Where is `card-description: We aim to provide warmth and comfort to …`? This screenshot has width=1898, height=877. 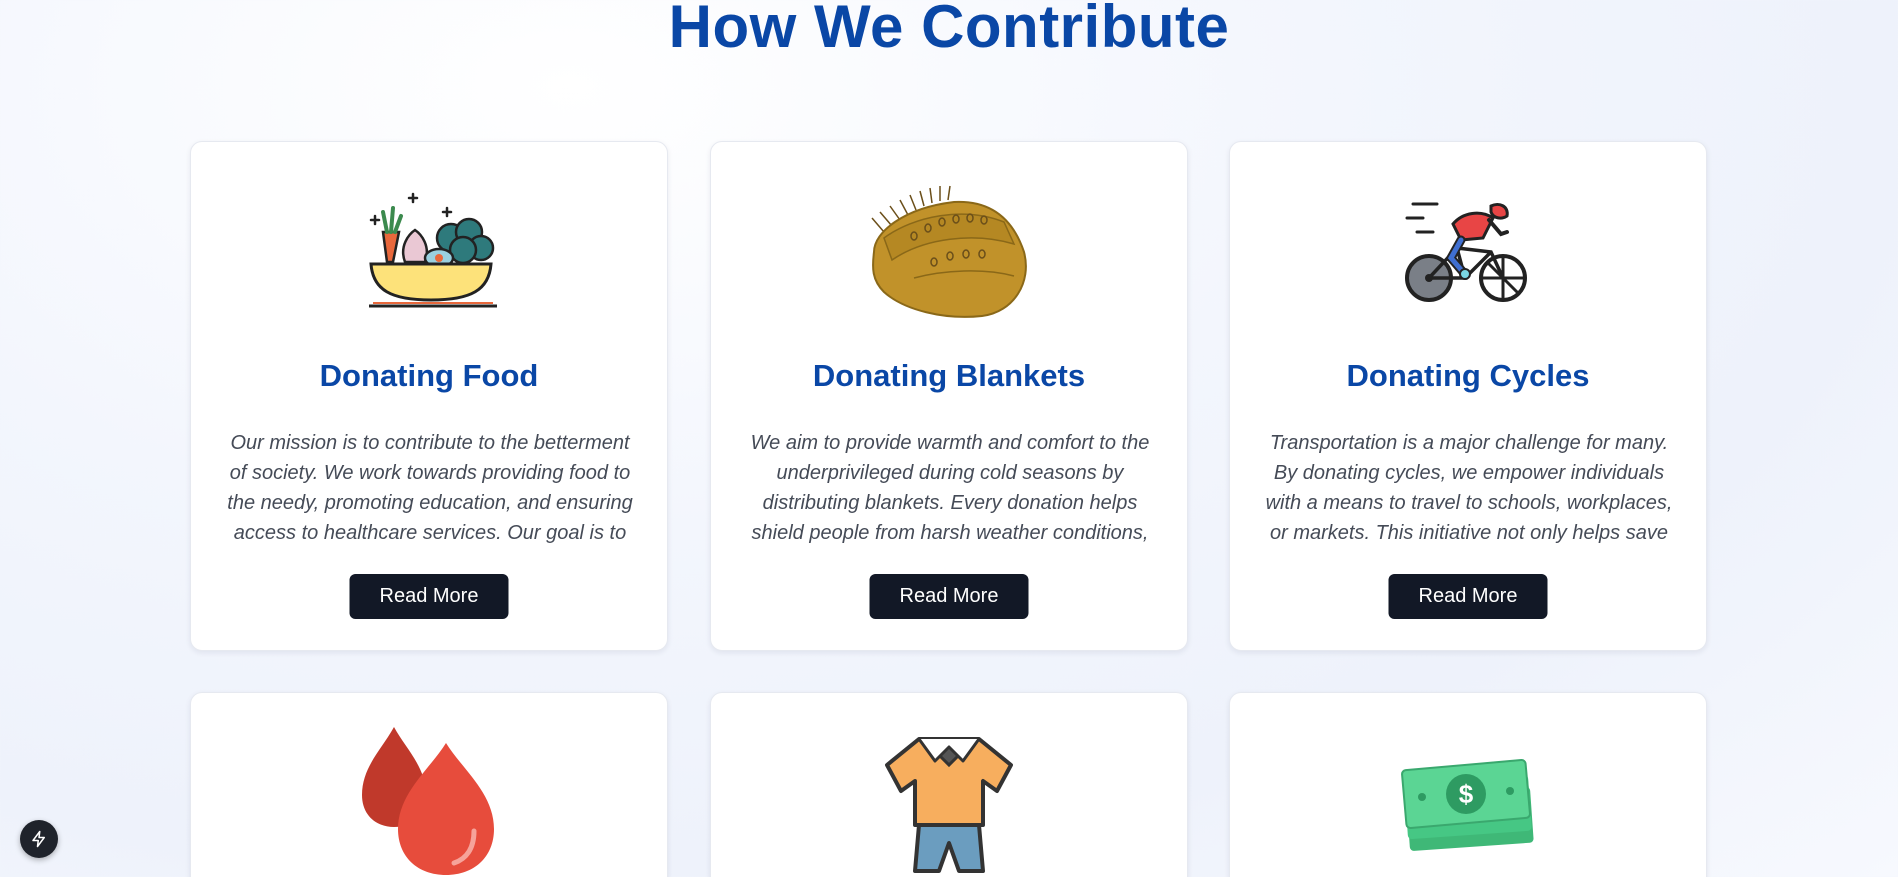 card-description: We aim to provide warmth and comfort to … is located at coordinates (950, 488).